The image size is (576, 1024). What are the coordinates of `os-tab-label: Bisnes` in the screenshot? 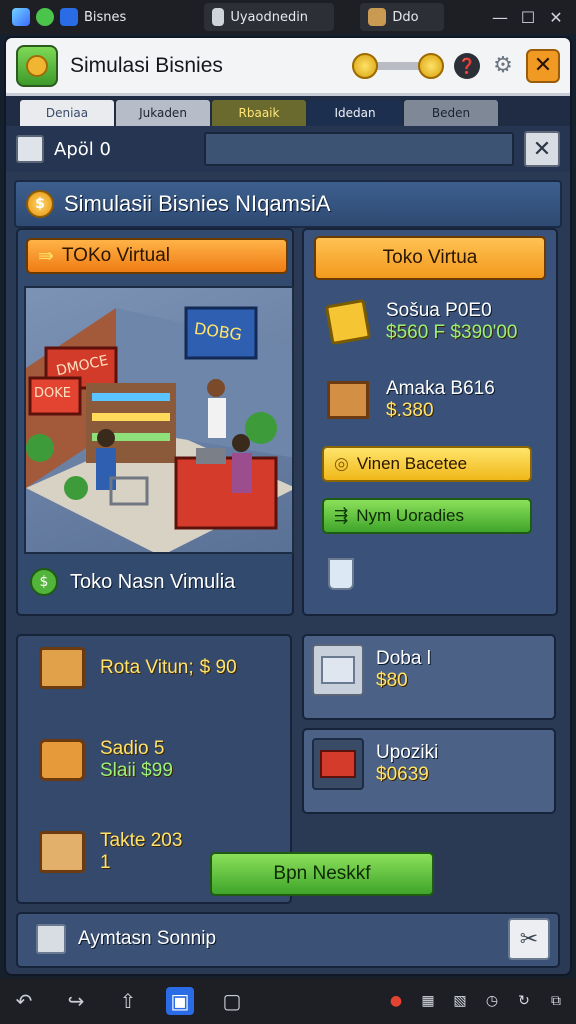 It's located at (105, 17).